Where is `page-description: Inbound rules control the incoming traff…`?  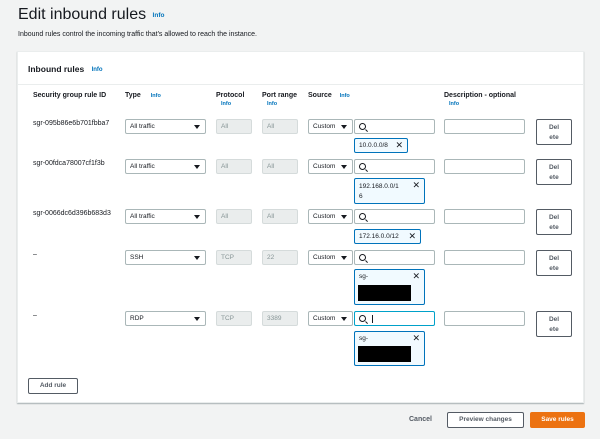
page-description: Inbound rules control the incoming traff… is located at coordinates (137, 34).